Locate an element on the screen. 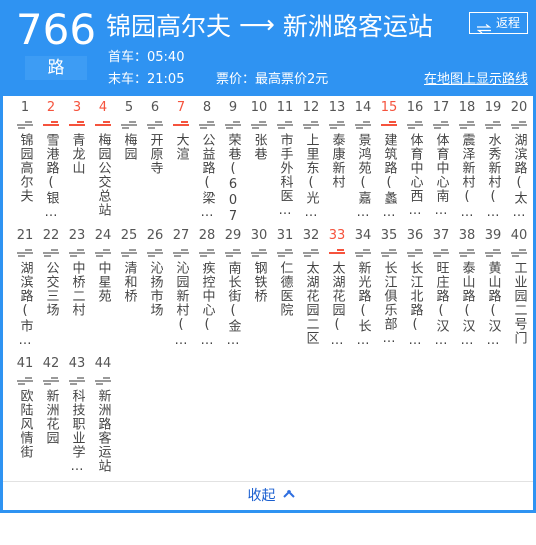  route-origin: 锦园高尔夫 is located at coordinates (169, 26).